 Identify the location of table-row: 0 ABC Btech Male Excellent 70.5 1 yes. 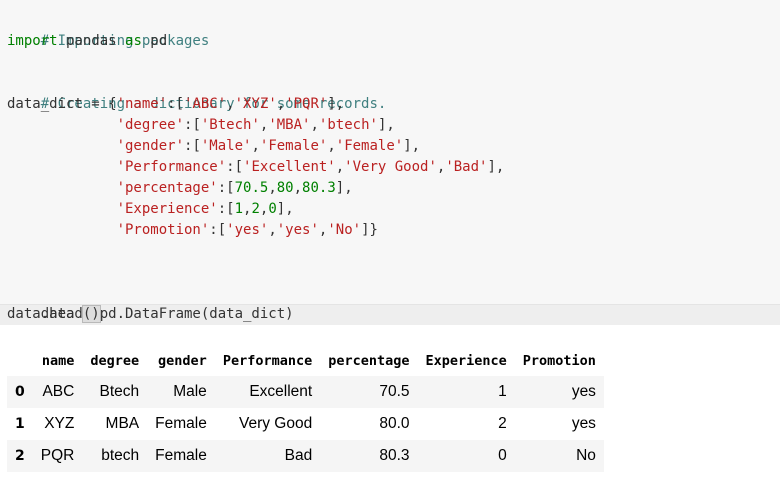
(305, 392).